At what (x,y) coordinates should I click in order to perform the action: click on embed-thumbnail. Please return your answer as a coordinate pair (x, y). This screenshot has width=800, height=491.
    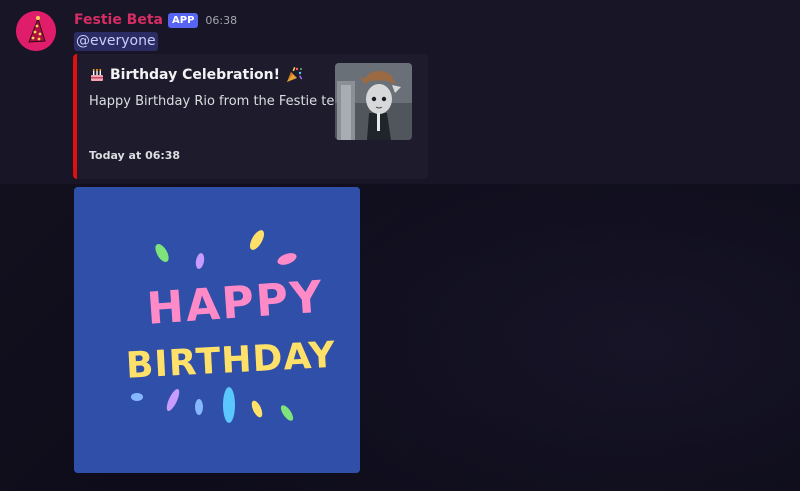
    Looking at the image, I should click on (373, 101).